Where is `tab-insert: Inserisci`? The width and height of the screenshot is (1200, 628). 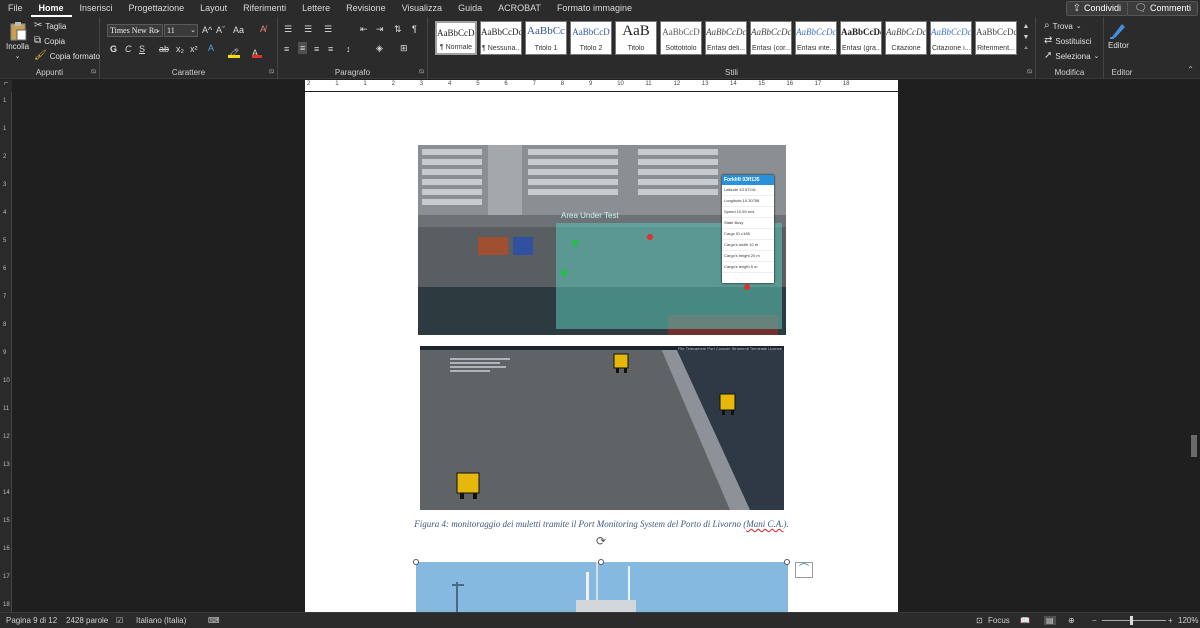
tab-insert: Inserisci is located at coordinates (96, 8).